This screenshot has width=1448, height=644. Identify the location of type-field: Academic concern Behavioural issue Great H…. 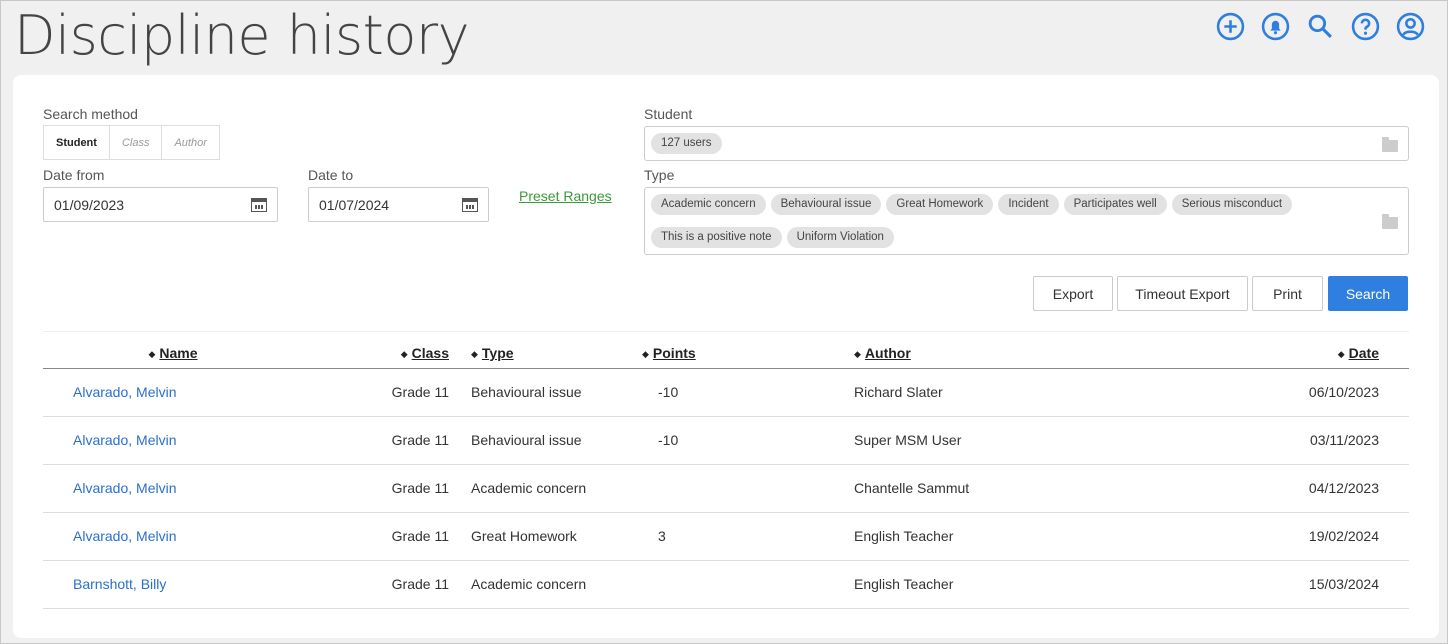
(1026, 221).